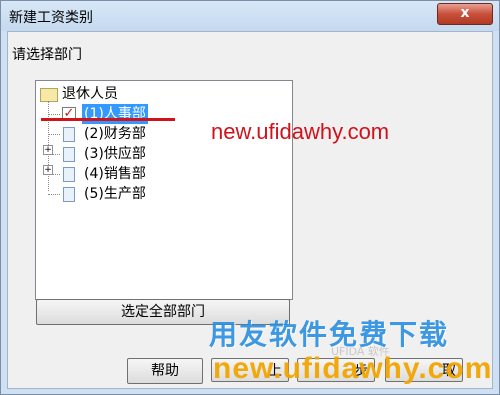  Describe the element at coordinates (51, 18) in the screenshot. I see `window-title: 新建工资类别` at that location.